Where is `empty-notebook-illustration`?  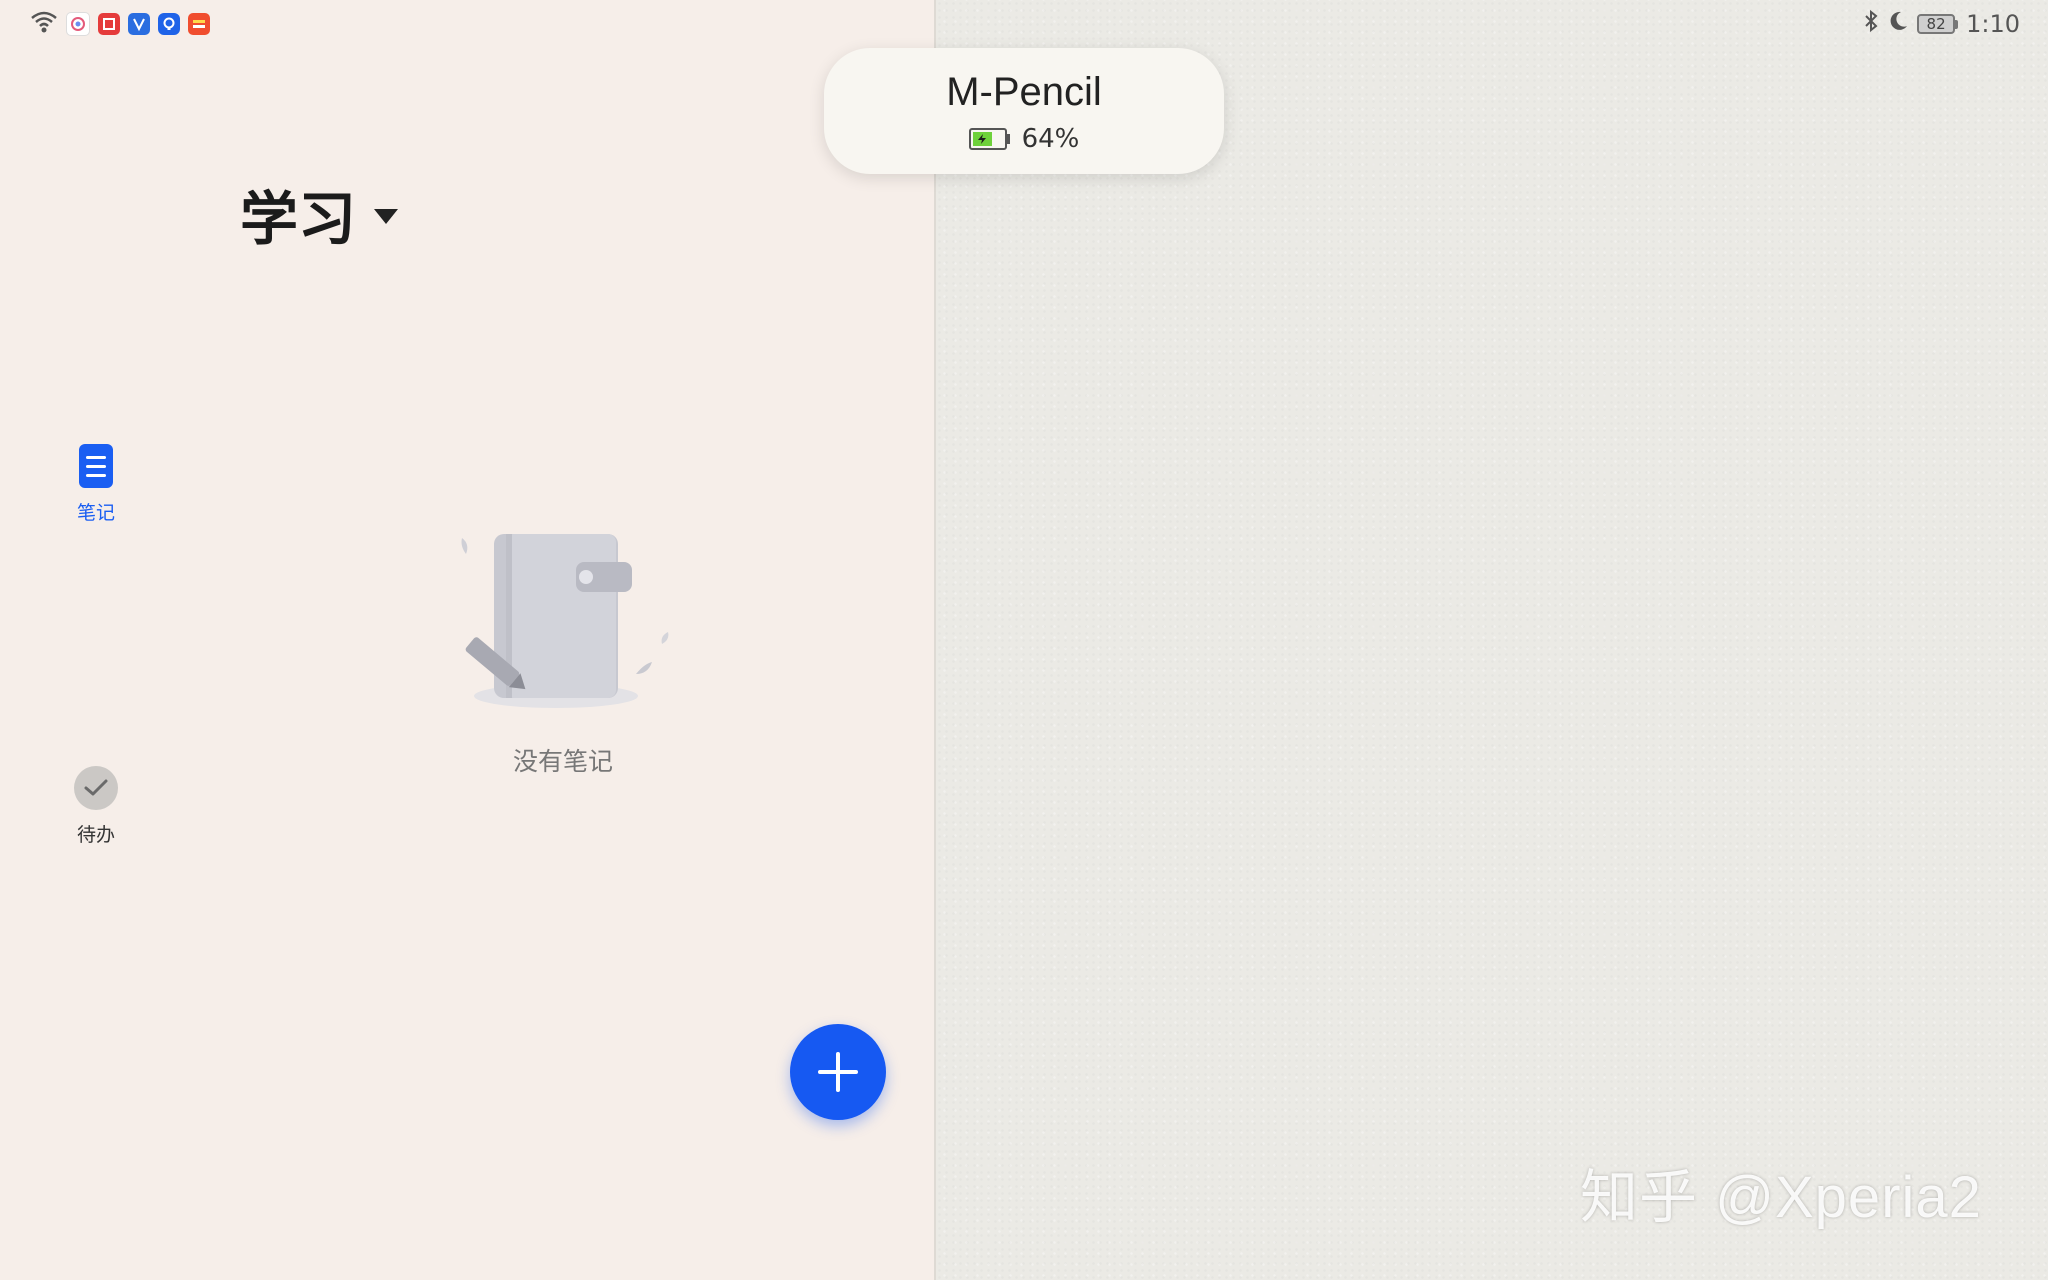
empty-notebook-illustration is located at coordinates (566, 621).